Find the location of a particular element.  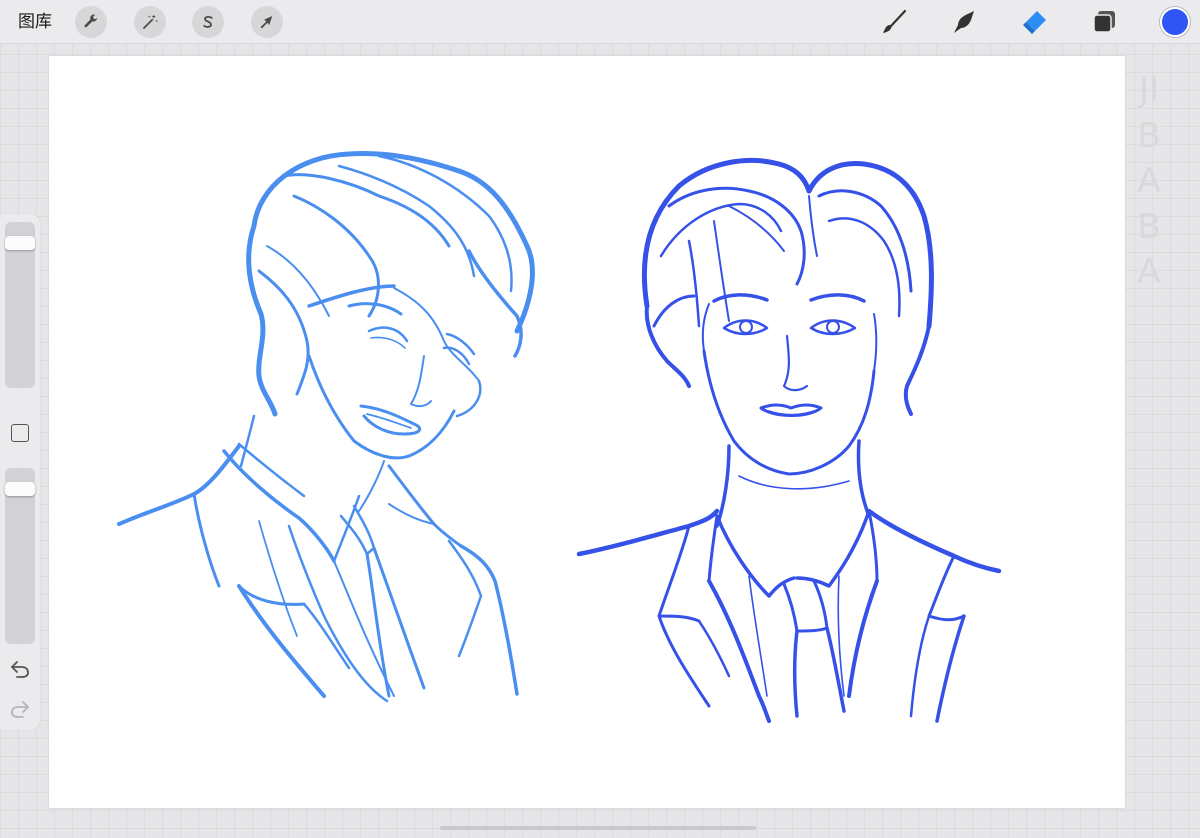

redo-button is located at coordinates (20, 709).